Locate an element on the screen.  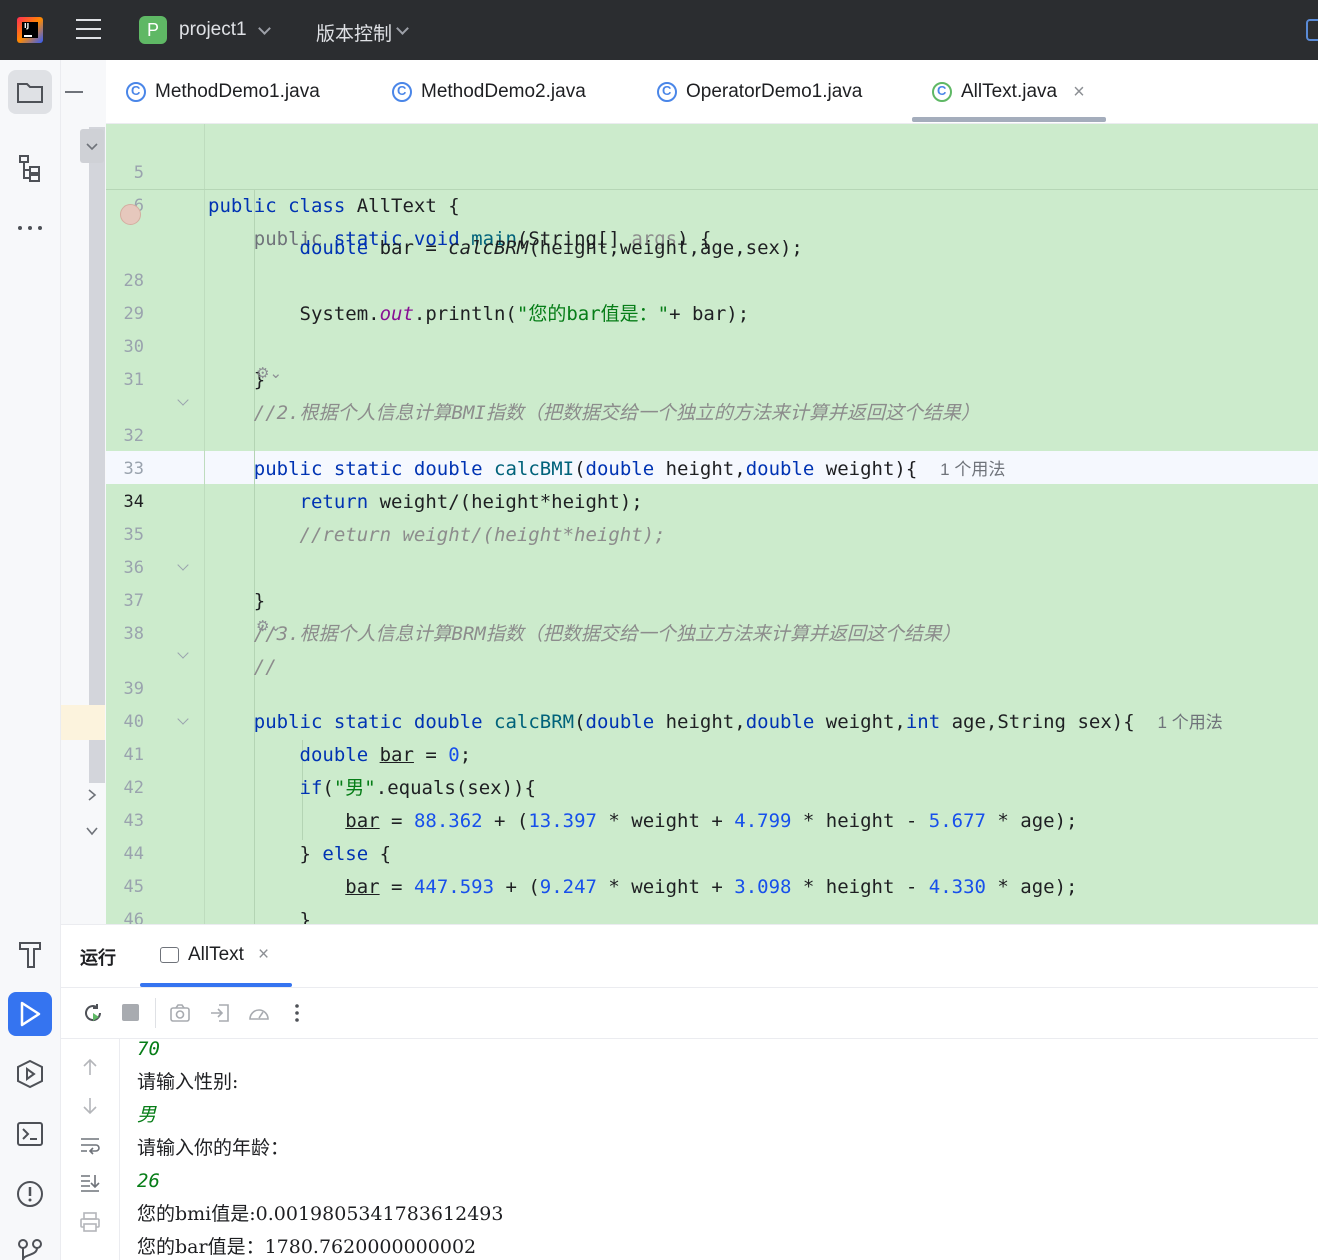
tab-operatordemo1: OperatorDemo1.java is located at coordinates (759, 92).